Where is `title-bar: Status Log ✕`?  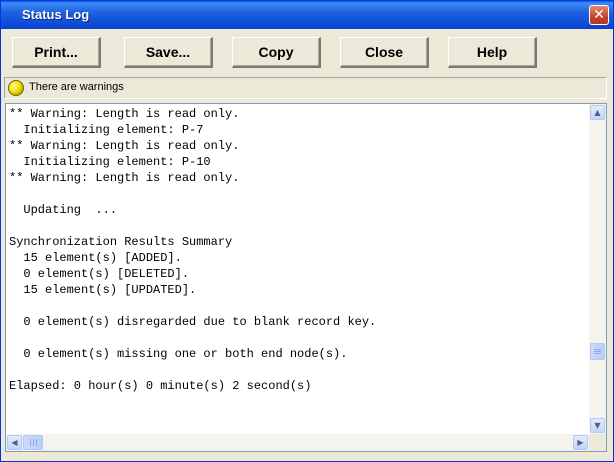 title-bar: Status Log ✕ is located at coordinates (307, 15).